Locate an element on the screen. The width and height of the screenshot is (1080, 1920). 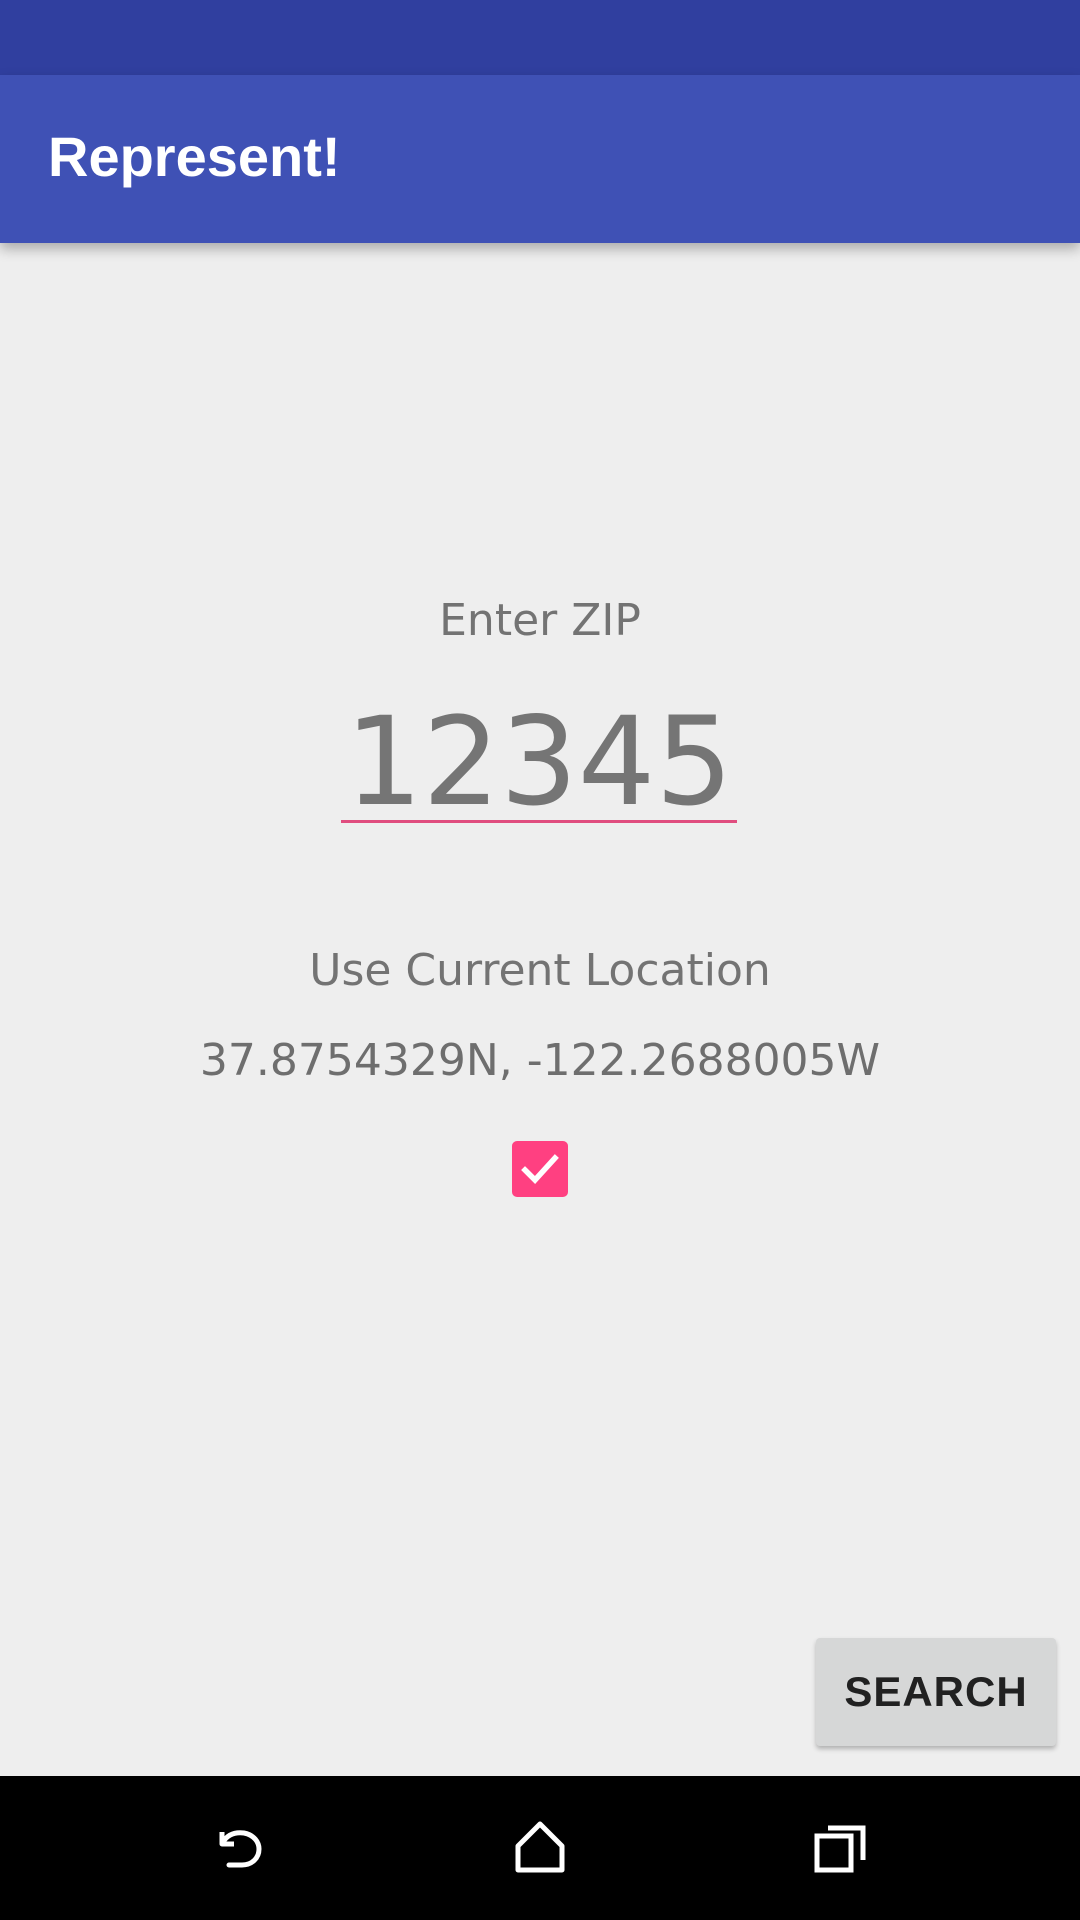
coordinates-text: 37.8754329N, -122.2688005W is located at coordinates (540, 1060).